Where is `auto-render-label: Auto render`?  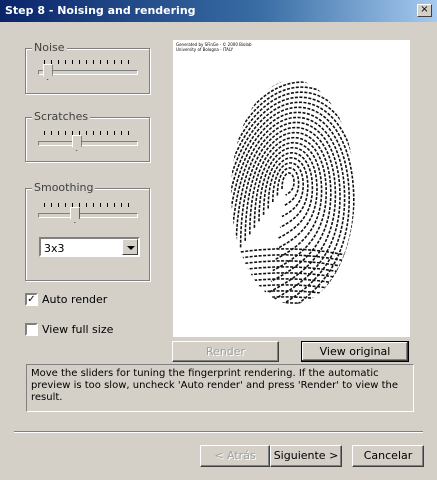
auto-render-label: Auto render is located at coordinates (74, 299).